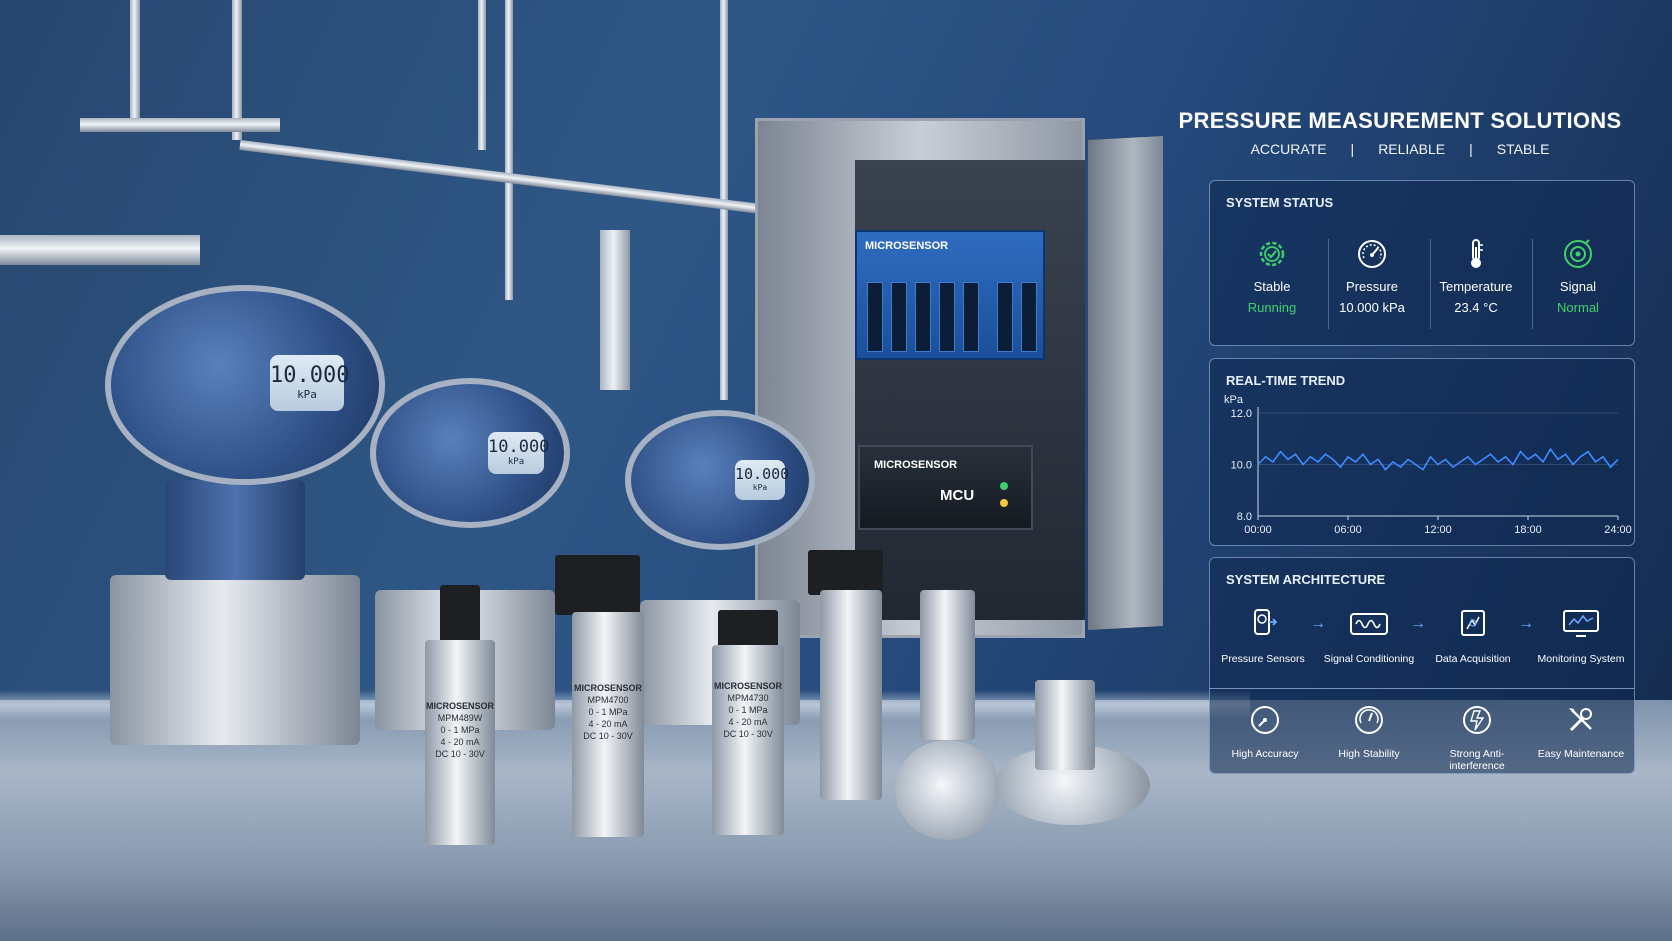  Describe the element at coordinates (1580, 720) in the screenshot. I see `tools-icon` at that location.